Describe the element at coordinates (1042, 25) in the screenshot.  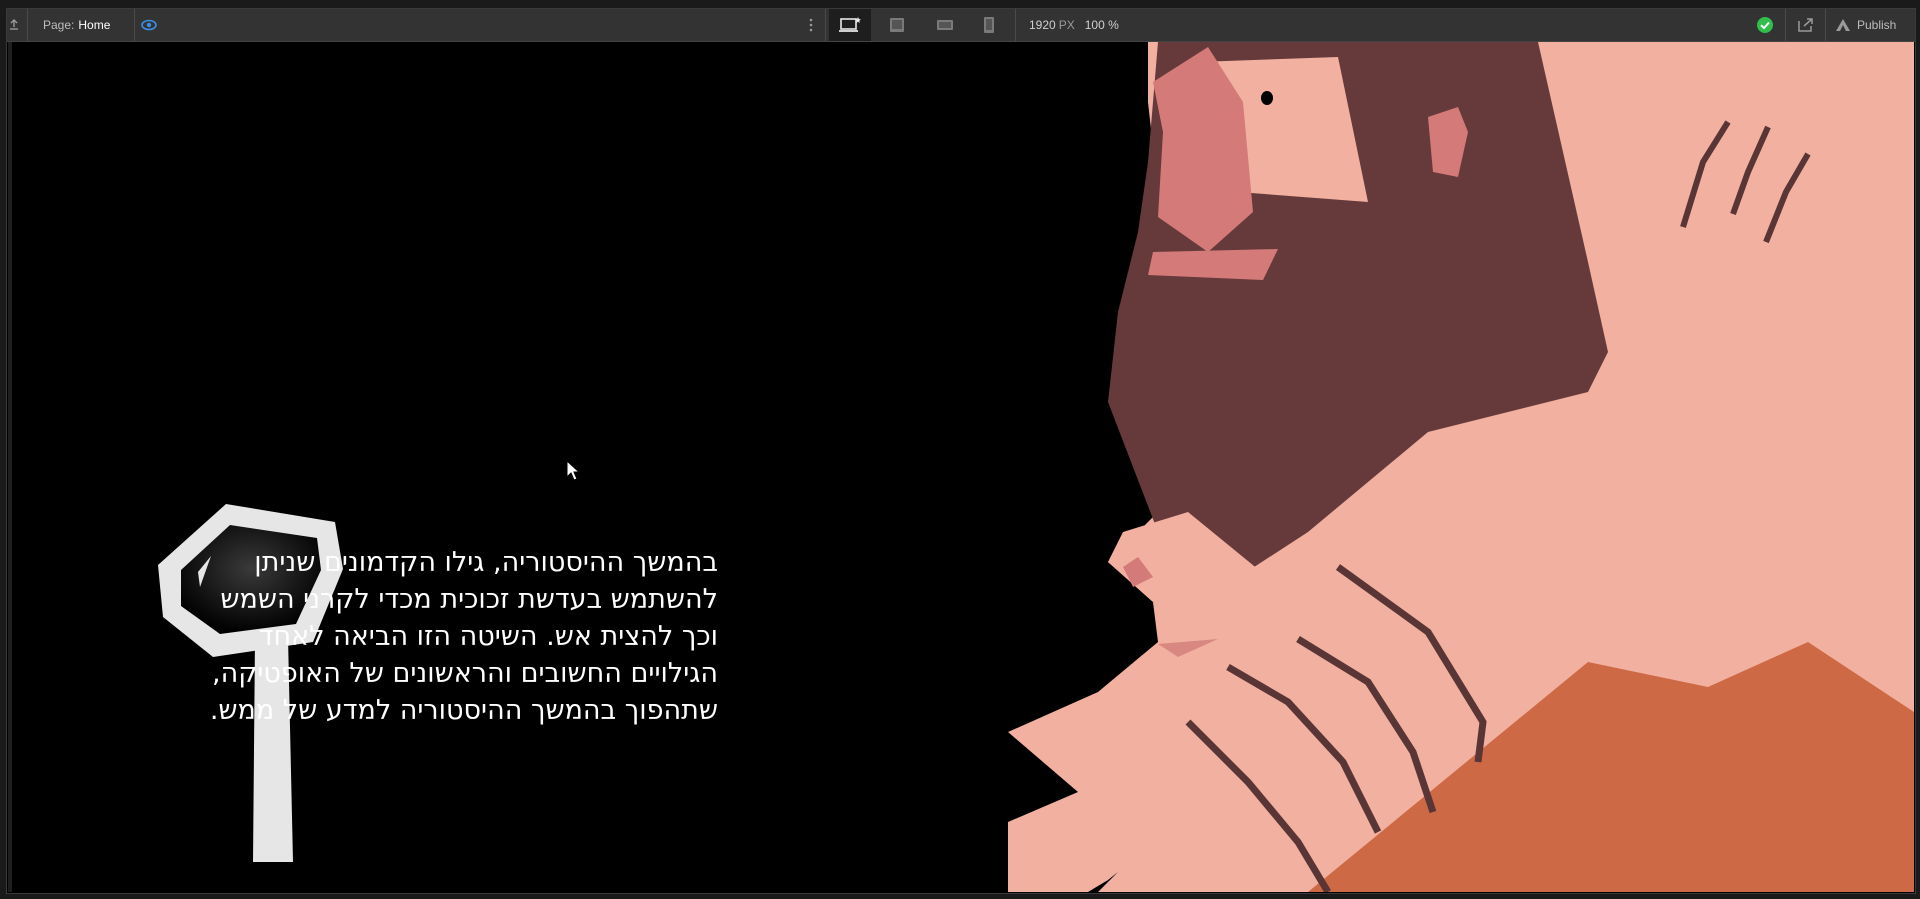
I see `width-value: 1920` at that location.